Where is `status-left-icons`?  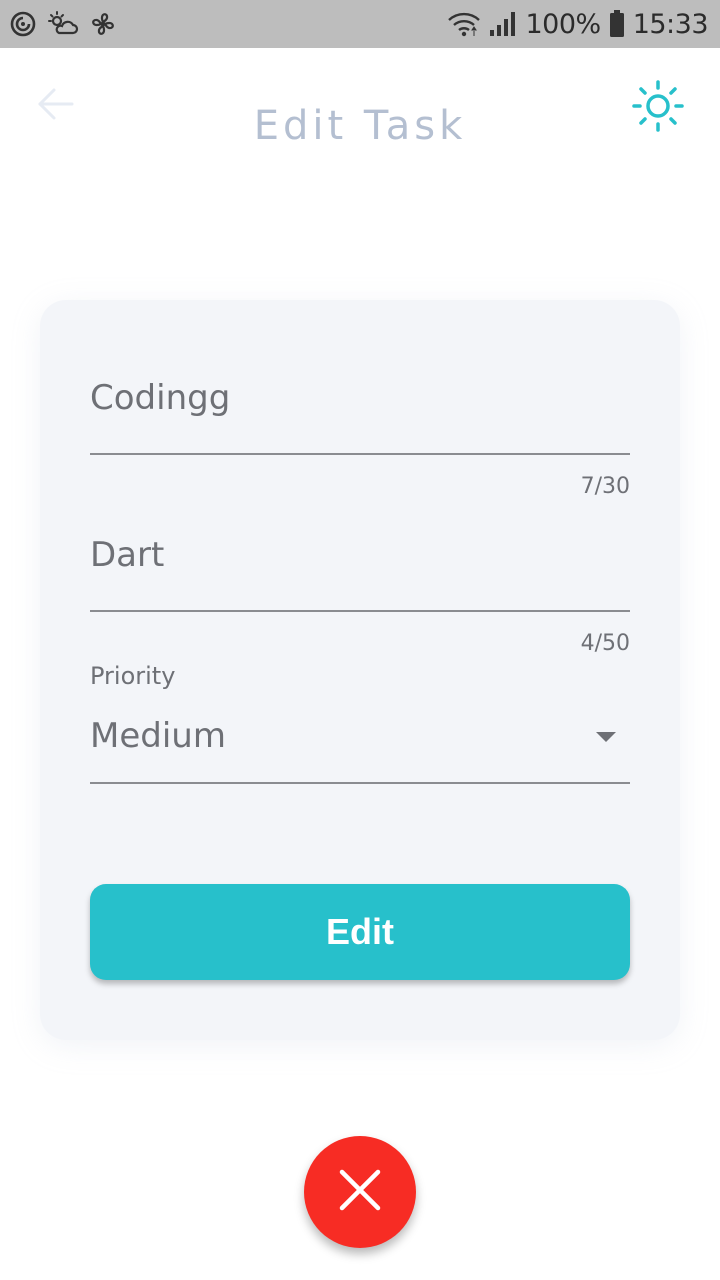
status-left-icons is located at coordinates (63, 24).